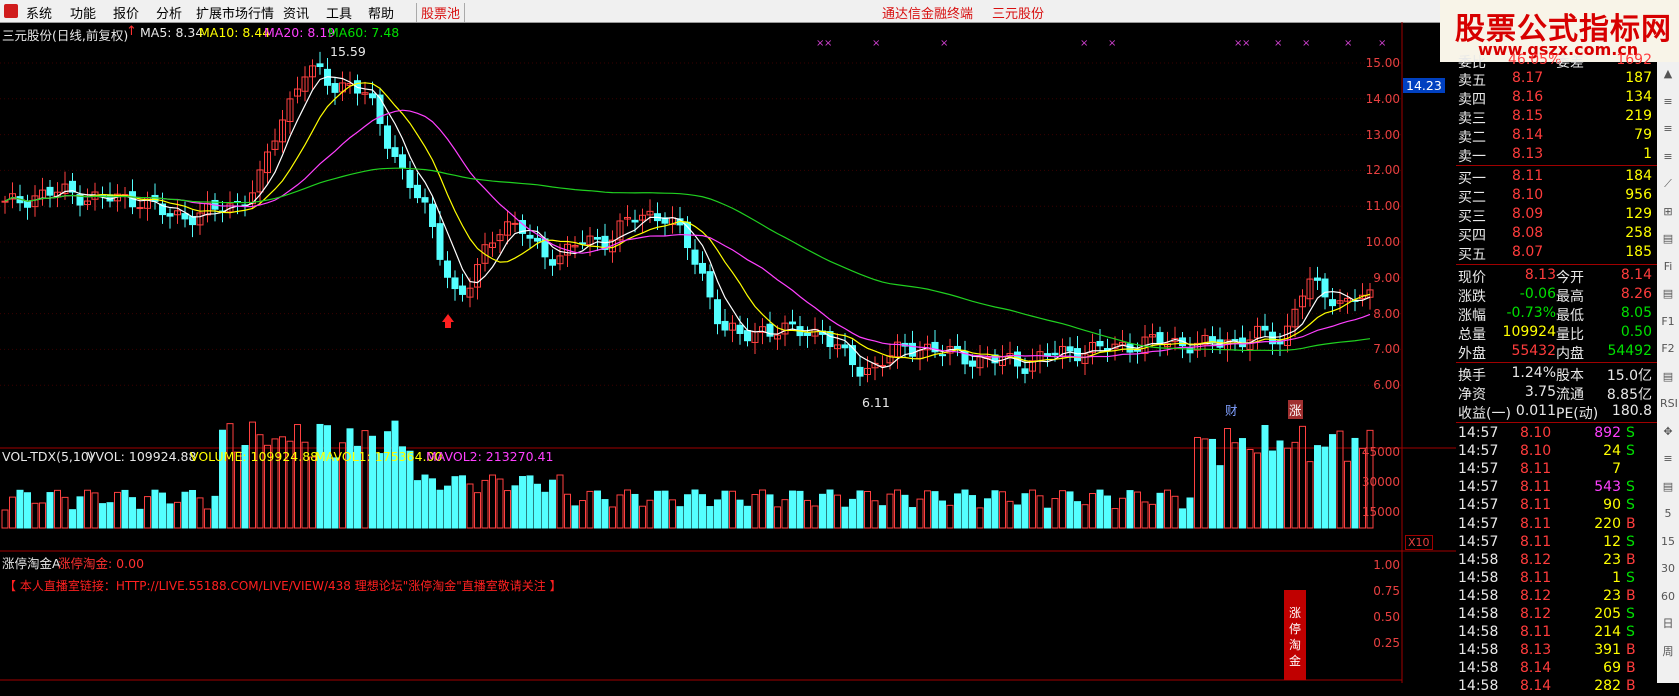 This screenshot has width=1679, height=696. Describe the element at coordinates (1668, 542) in the screenshot. I see `toolbar-tool-icon: 15` at that location.